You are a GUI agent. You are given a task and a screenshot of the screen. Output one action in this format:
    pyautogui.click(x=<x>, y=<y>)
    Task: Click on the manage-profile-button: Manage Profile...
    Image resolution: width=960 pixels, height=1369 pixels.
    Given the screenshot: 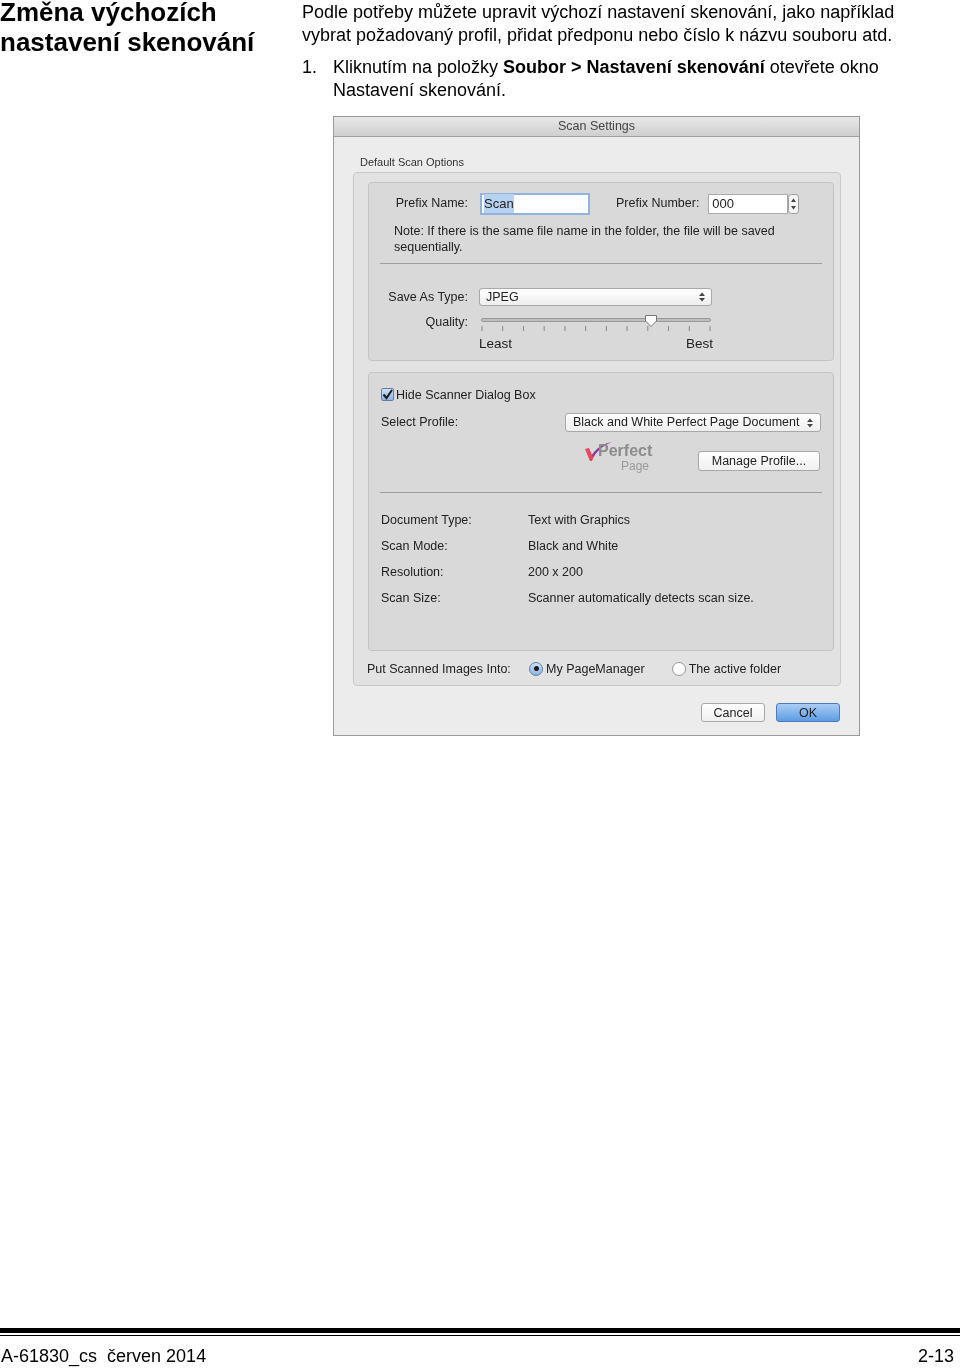 What is the action you would take?
    pyautogui.click(x=759, y=460)
    